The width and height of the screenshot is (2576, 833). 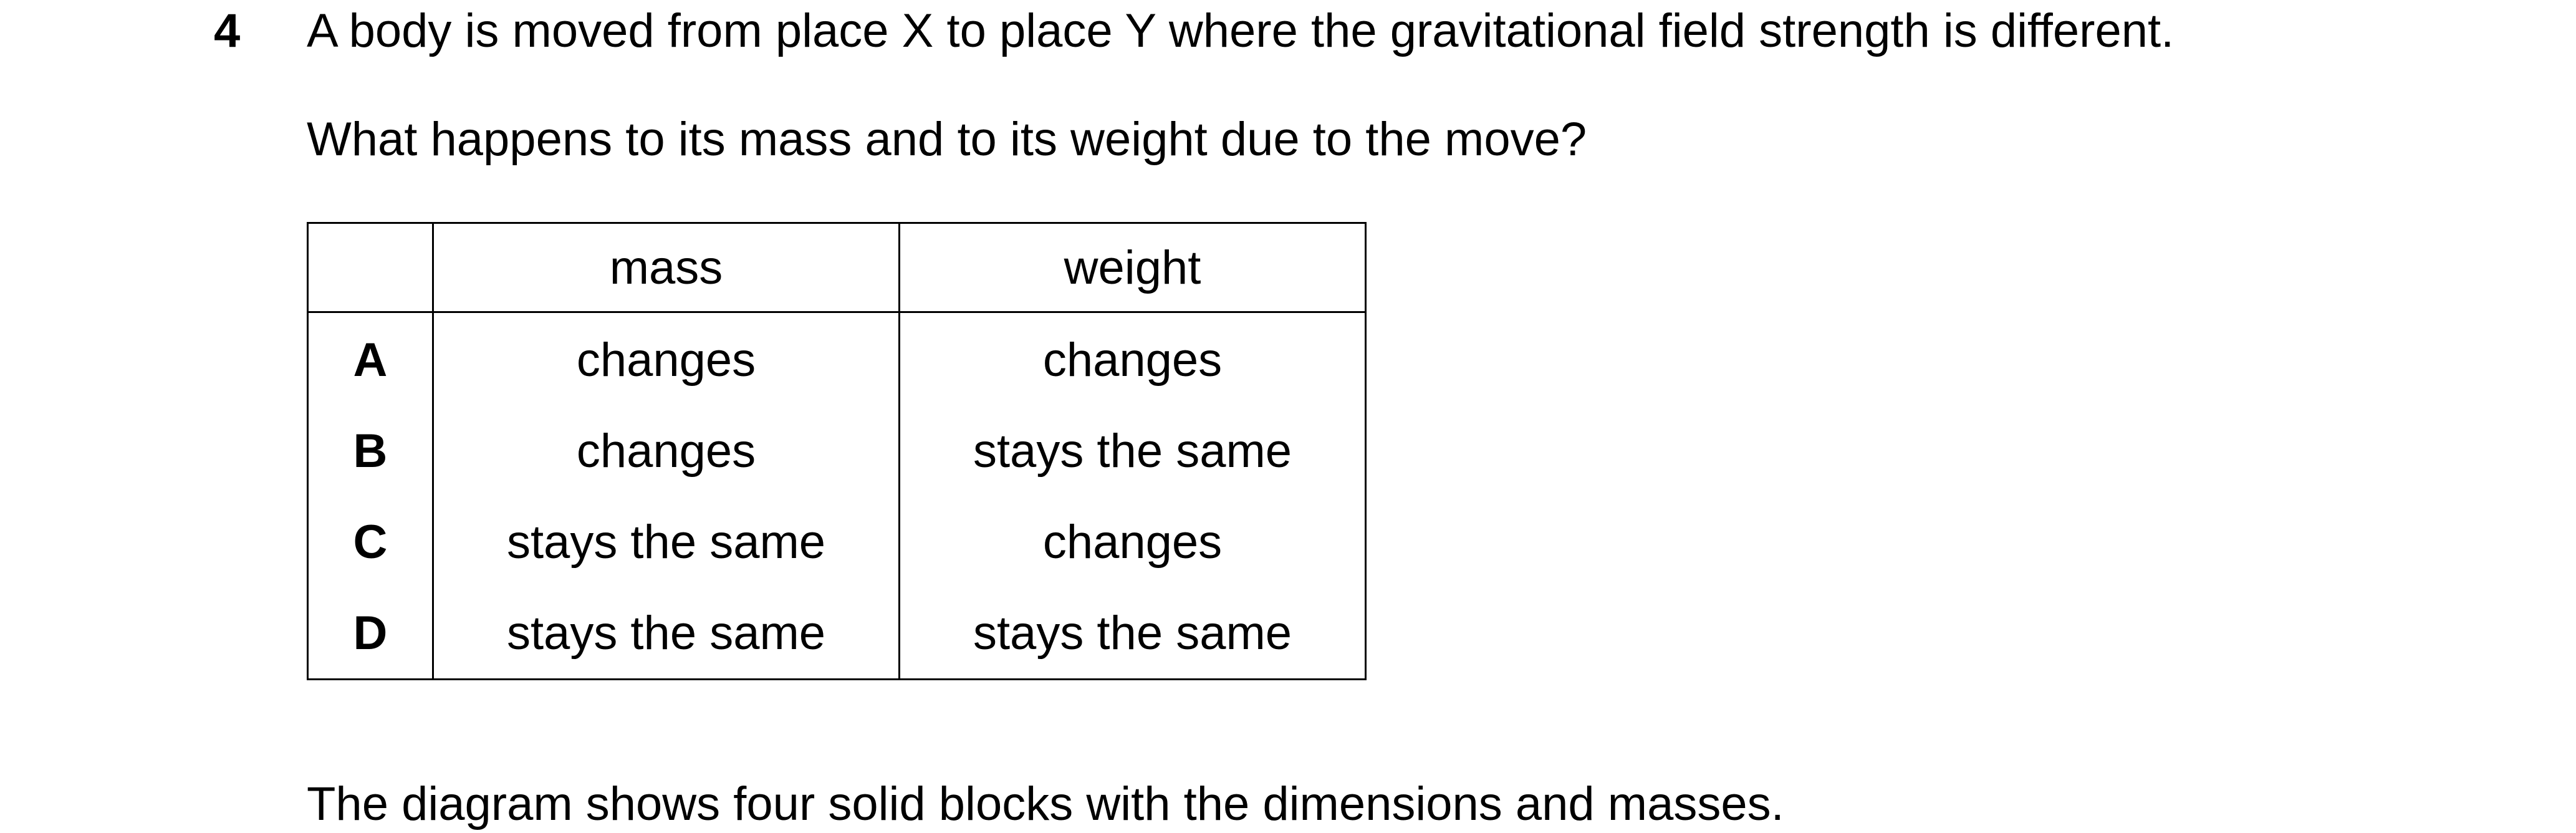 I want to click on option-letter: B, so click(x=370, y=450).